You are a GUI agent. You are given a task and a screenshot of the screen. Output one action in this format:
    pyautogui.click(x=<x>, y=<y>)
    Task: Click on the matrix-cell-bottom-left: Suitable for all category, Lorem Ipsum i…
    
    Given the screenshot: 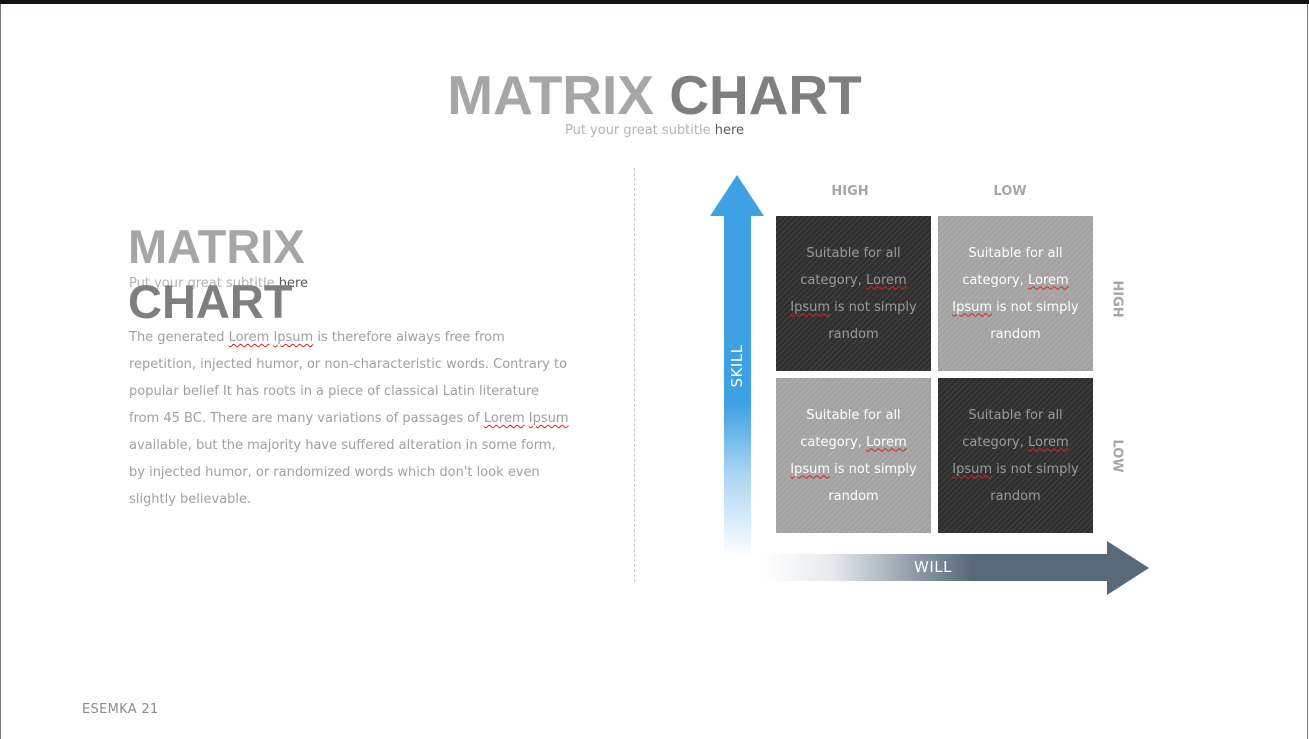 What is the action you would take?
    pyautogui.click(x=853, y=455)
    